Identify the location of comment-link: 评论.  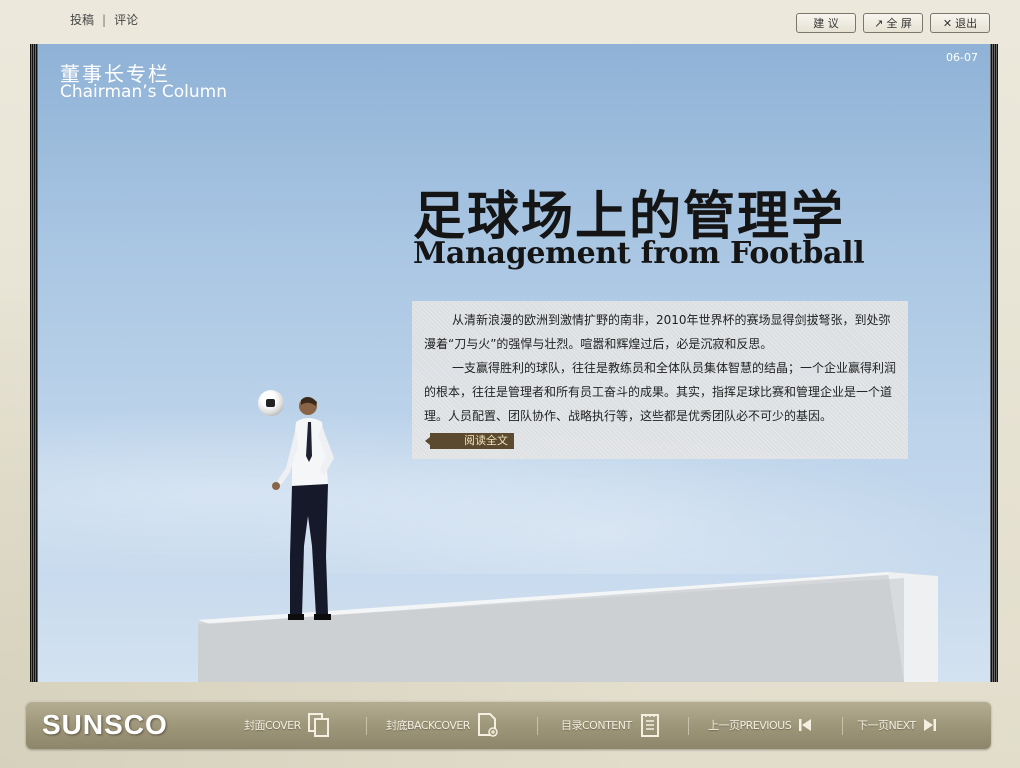
(126, 19).